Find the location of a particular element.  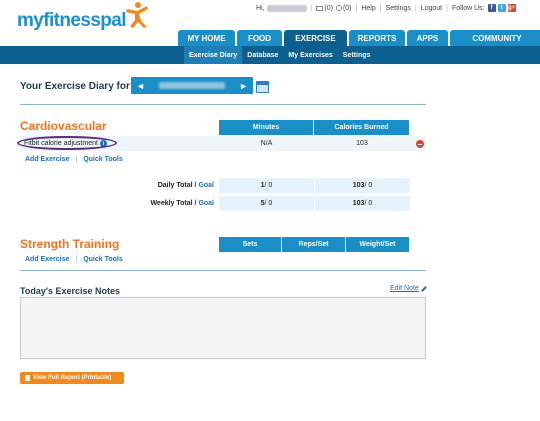

messages-count: (0) is located at coordinates (328, 8).